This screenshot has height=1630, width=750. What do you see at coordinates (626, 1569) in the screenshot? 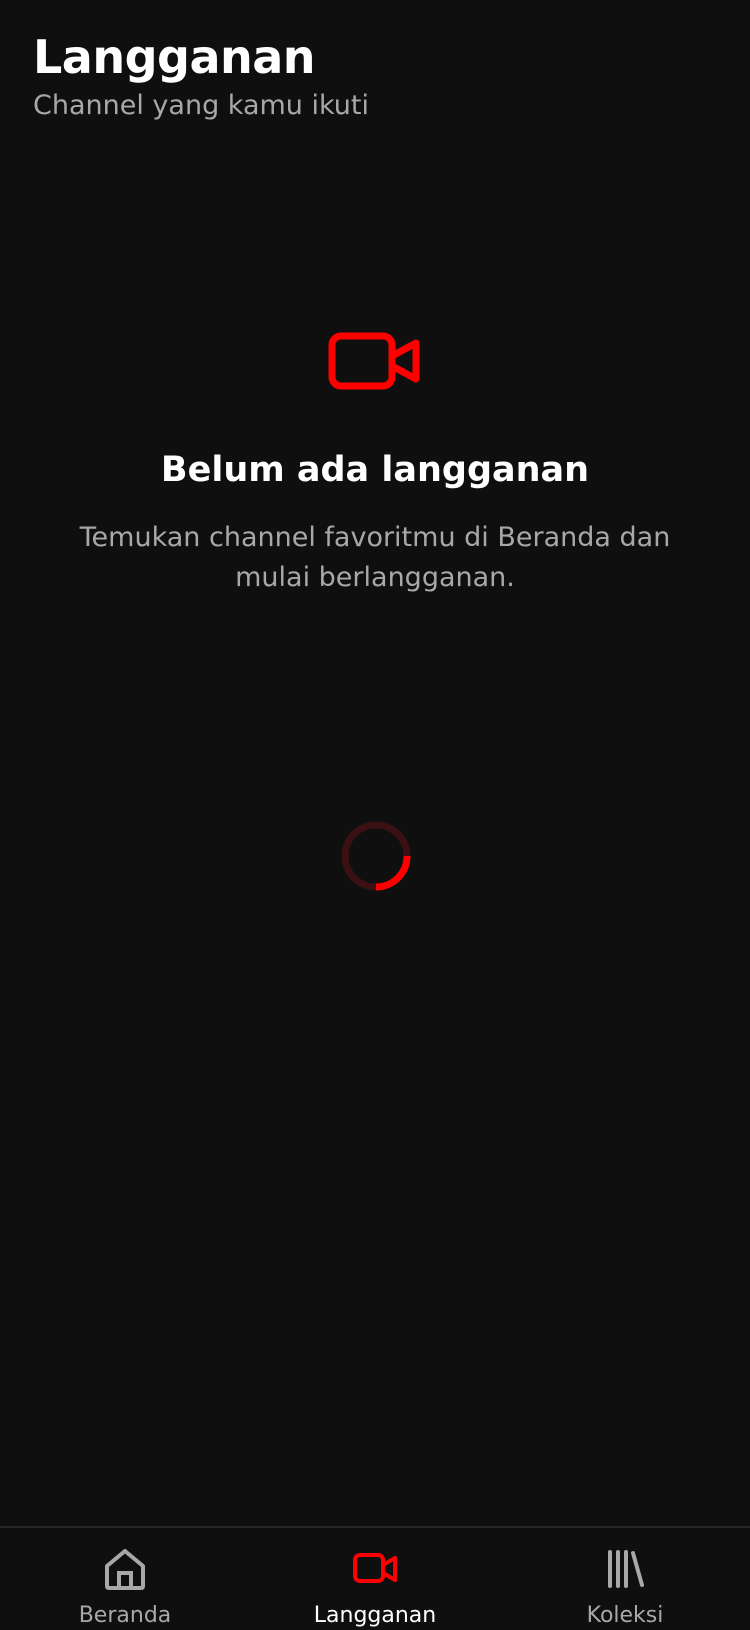
I see `library-icon` at bounding box center [626, 1569].